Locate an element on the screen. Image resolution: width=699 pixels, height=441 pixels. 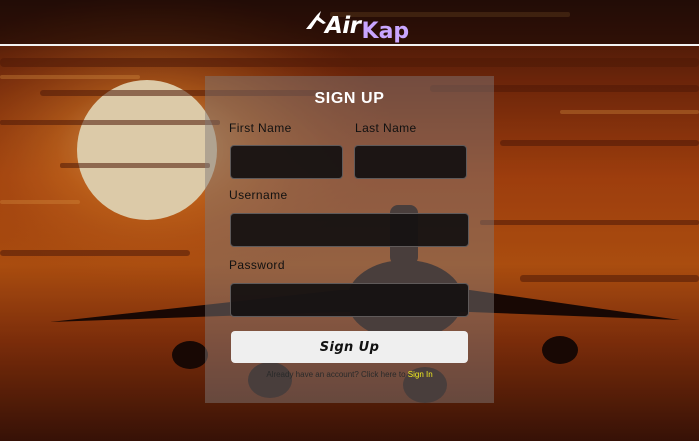
brand-name-air: Air is located at coordinates (343, 26).